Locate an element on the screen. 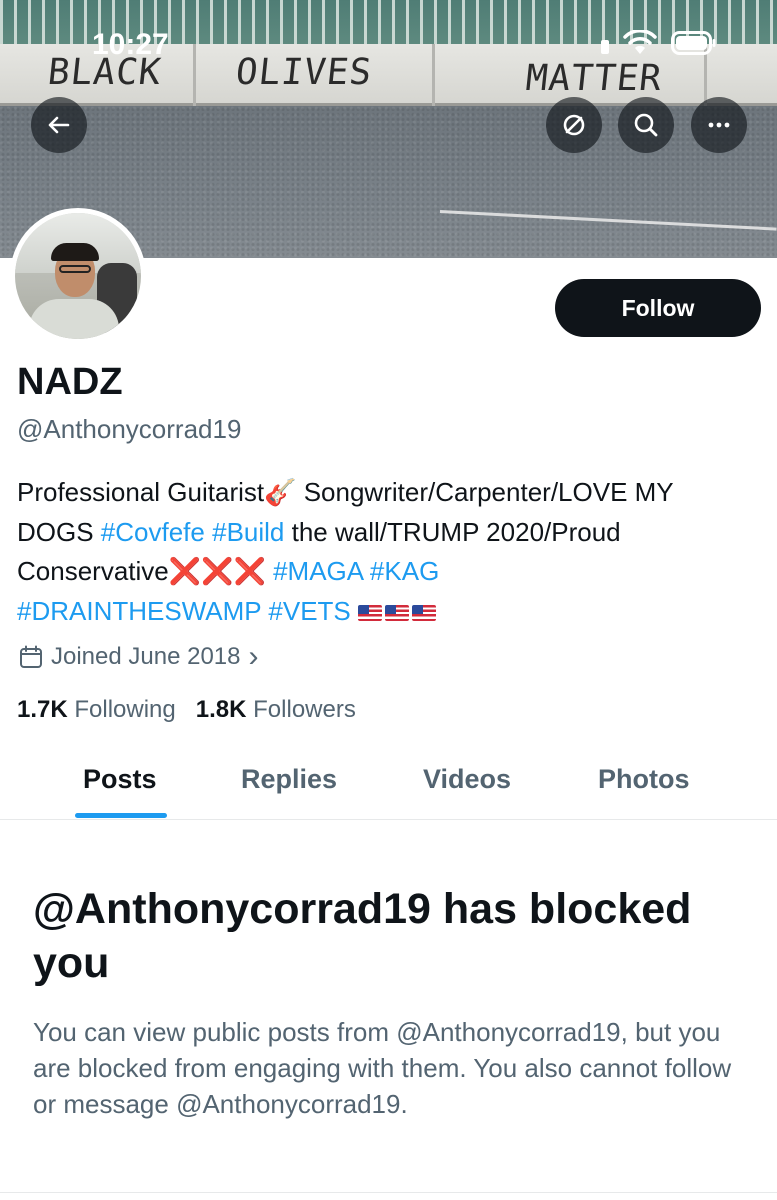  search-icon is located at coordinates (646, 125).